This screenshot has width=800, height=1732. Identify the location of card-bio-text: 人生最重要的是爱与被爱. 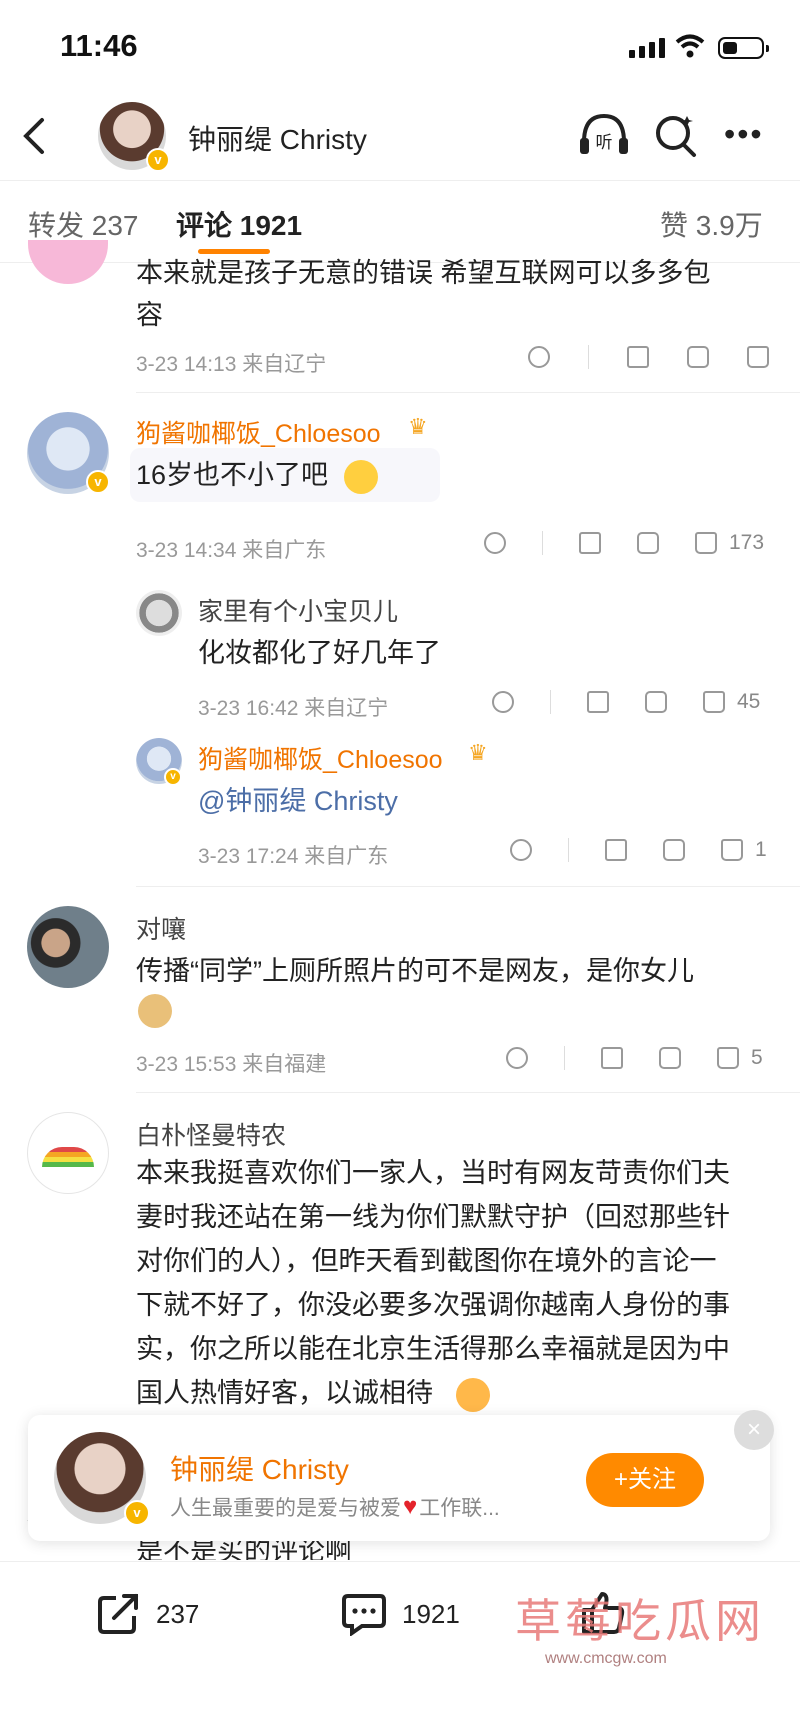
(285, 1508).